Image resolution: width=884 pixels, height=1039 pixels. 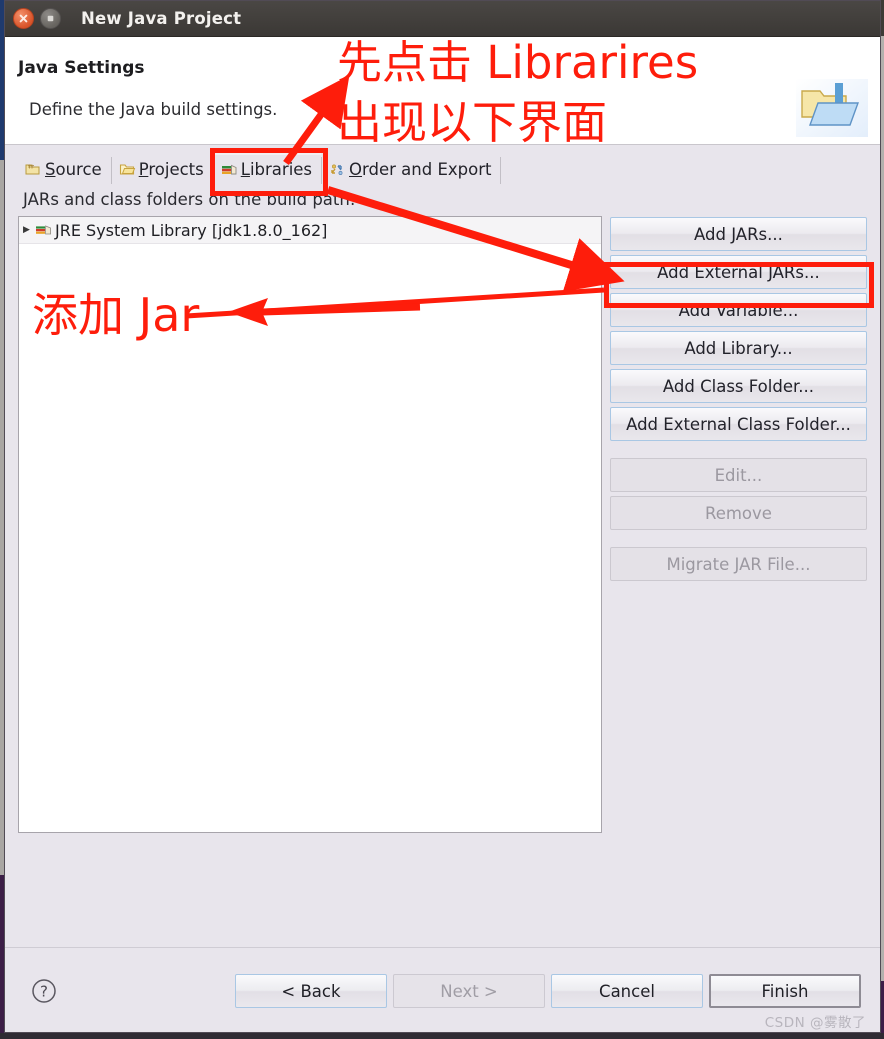 I want to click on tab-source-rest: ource, so click(x=78, y=169).